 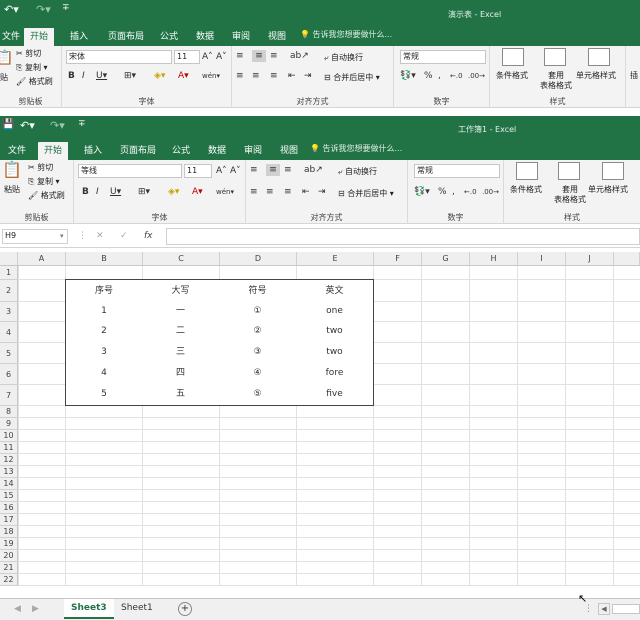 I want to click on paste-icon: 📋, so click(x=6, y=58).